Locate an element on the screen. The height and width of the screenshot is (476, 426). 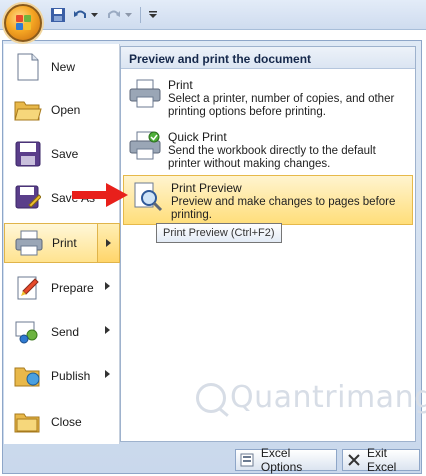
menu-label-prepare: Prepare is located at coordinates (72, 288).